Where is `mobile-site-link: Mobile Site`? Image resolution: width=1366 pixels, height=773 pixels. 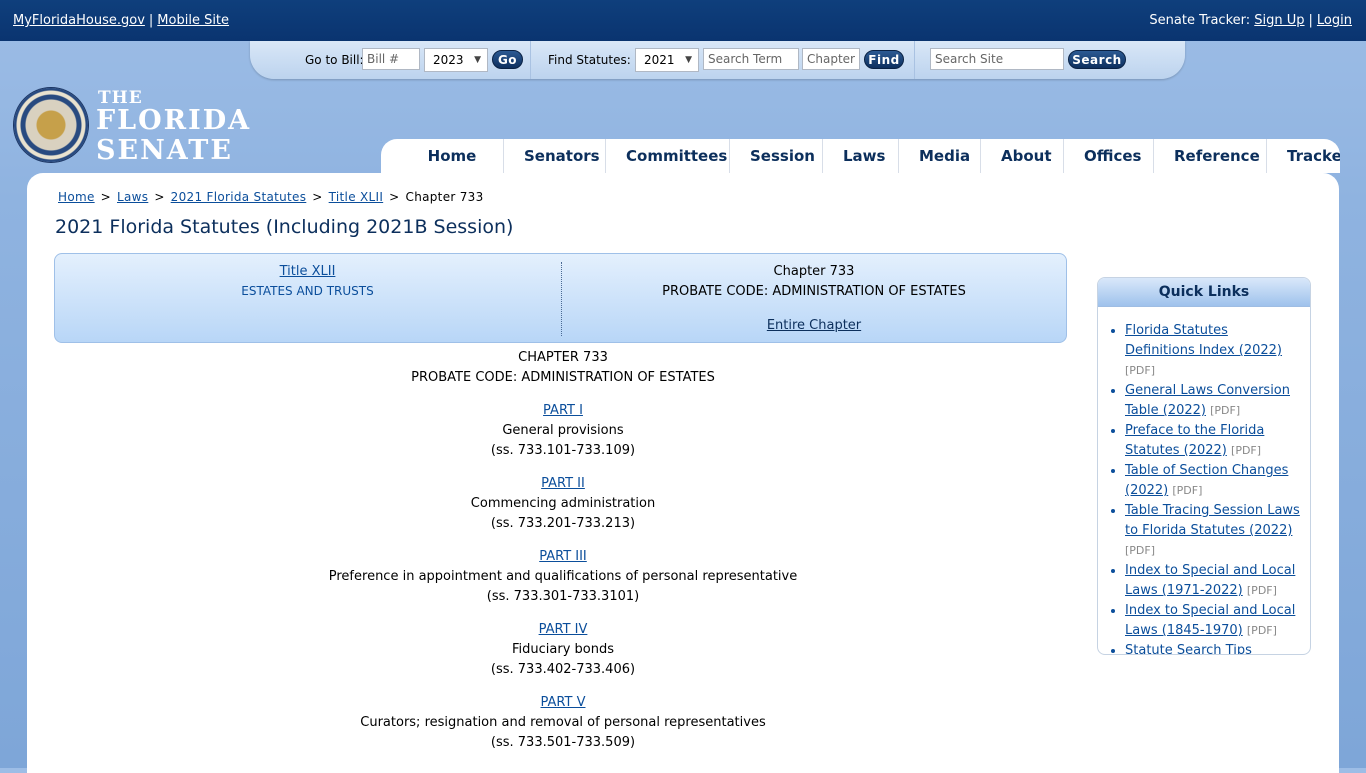 mobile-site-link: Mobile Site is located at coordinates (193, 20).